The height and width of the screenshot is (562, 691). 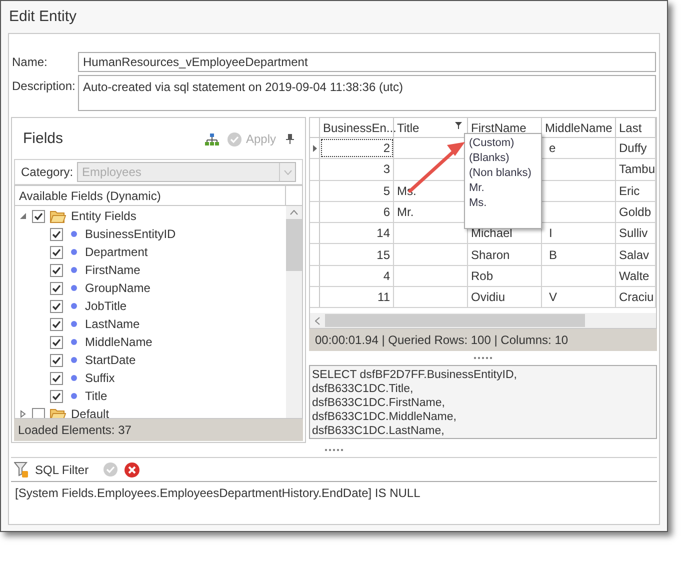 I want to click on table-cell: 11, so click(x=357, y=297).